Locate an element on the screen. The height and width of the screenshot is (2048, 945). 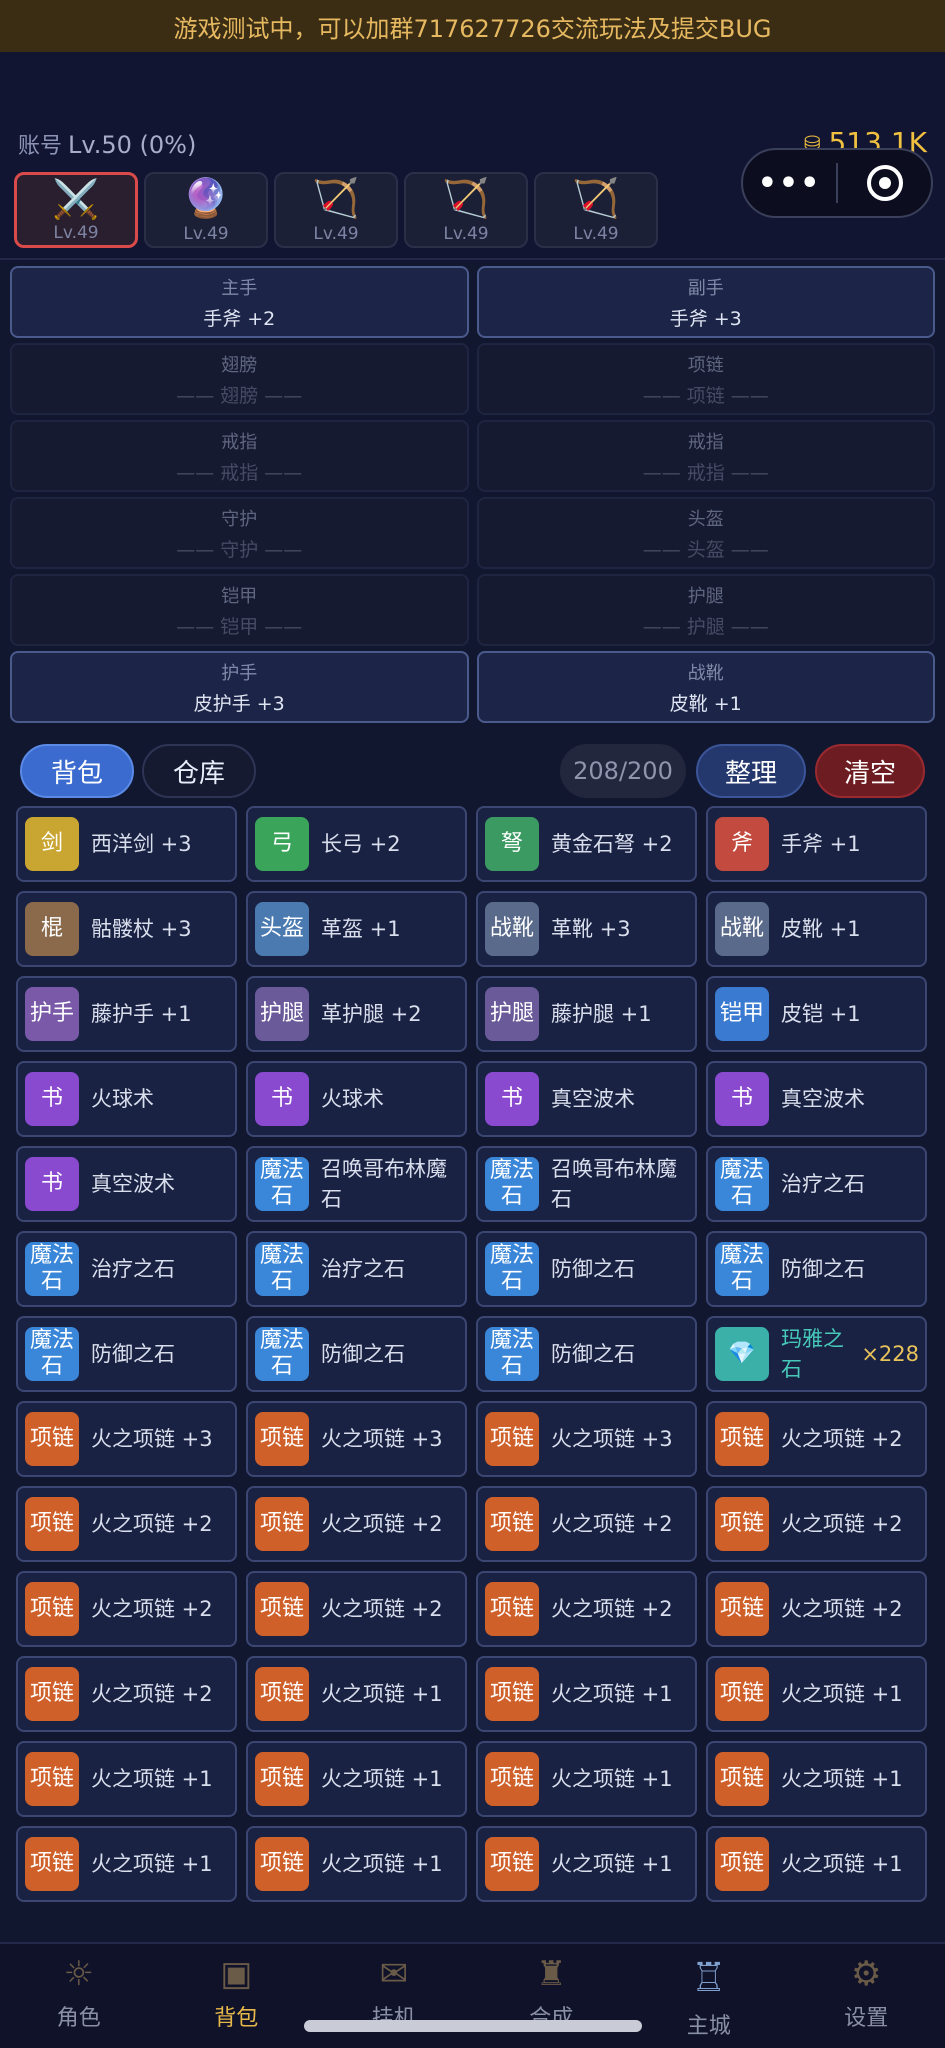
nav-item: ♜ 合成 is located at coordinates (552, 1996).